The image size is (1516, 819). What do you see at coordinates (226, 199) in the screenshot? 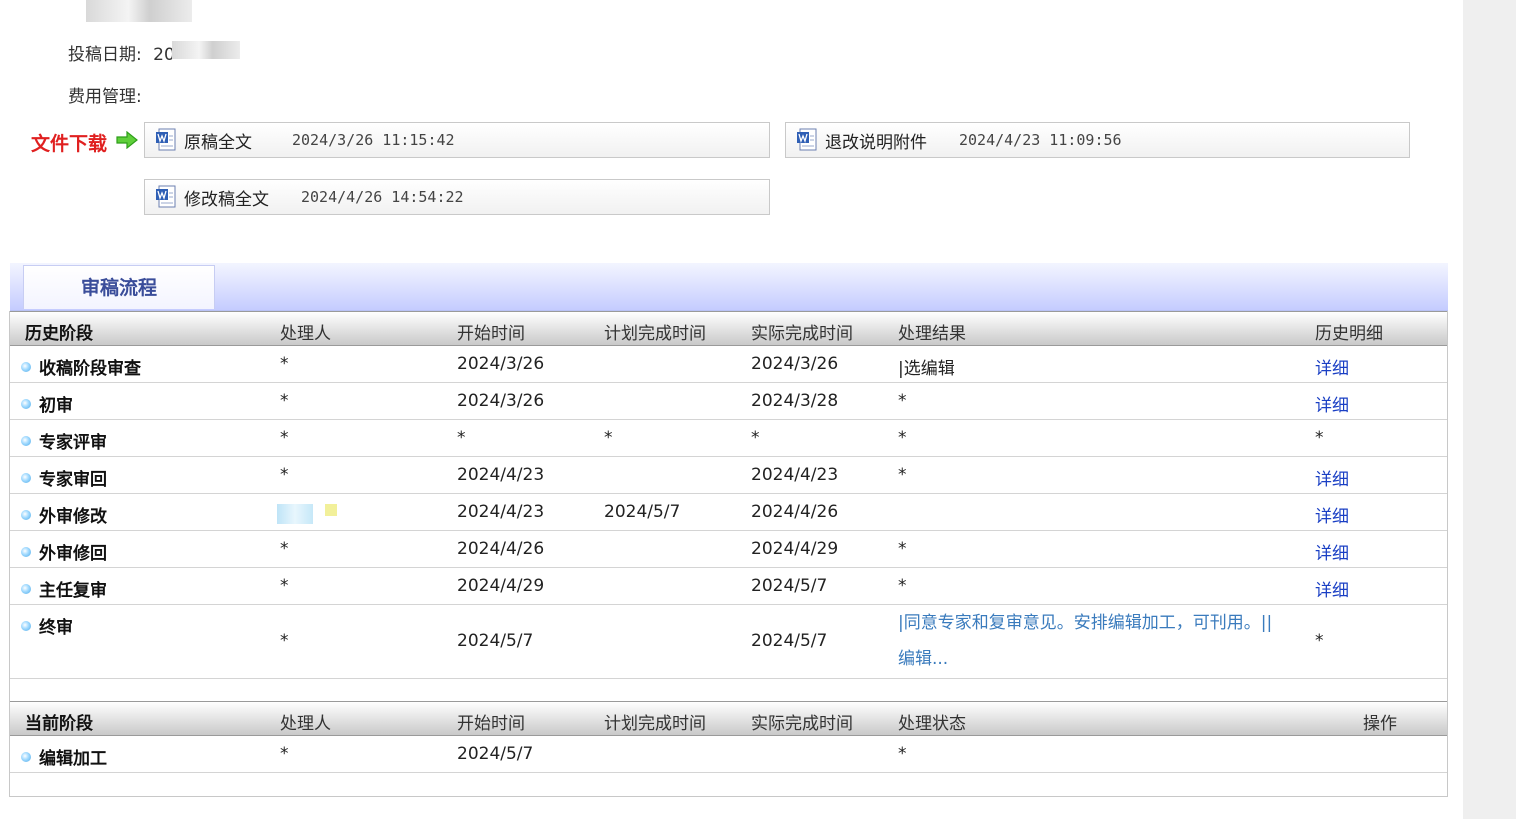
I see `file-name: 修改稿全文` at bounding box center [226, 199].